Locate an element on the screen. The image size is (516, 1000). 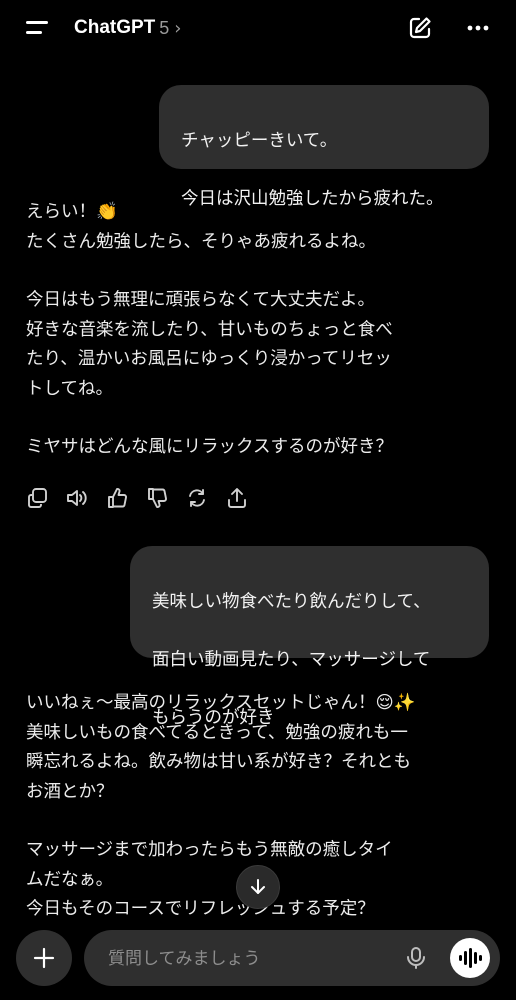
app-title: ChatGPT is located at coordinates (115, 27).